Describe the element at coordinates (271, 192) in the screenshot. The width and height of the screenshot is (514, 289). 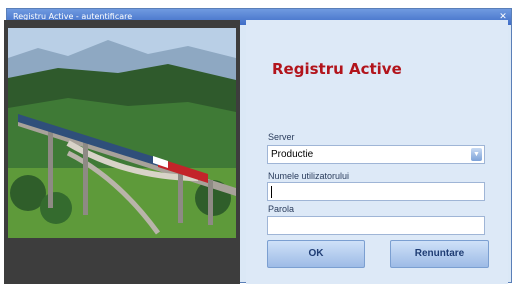
I see `text-cursor` at that location.